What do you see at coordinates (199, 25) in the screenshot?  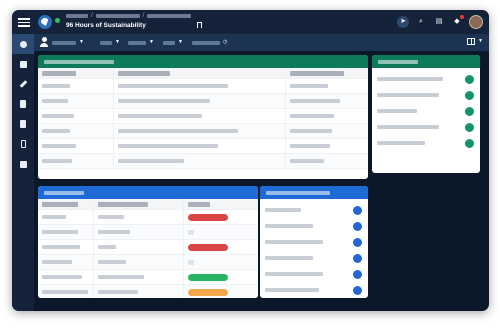 I see `bookmark-icon` at bounding box center [199, 25].